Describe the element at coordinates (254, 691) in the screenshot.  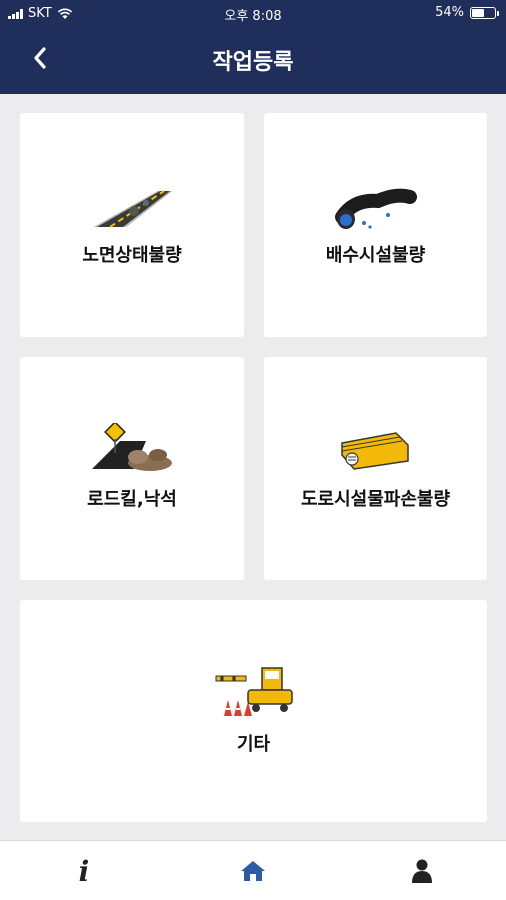
I see `roadblock-icon` at that location.